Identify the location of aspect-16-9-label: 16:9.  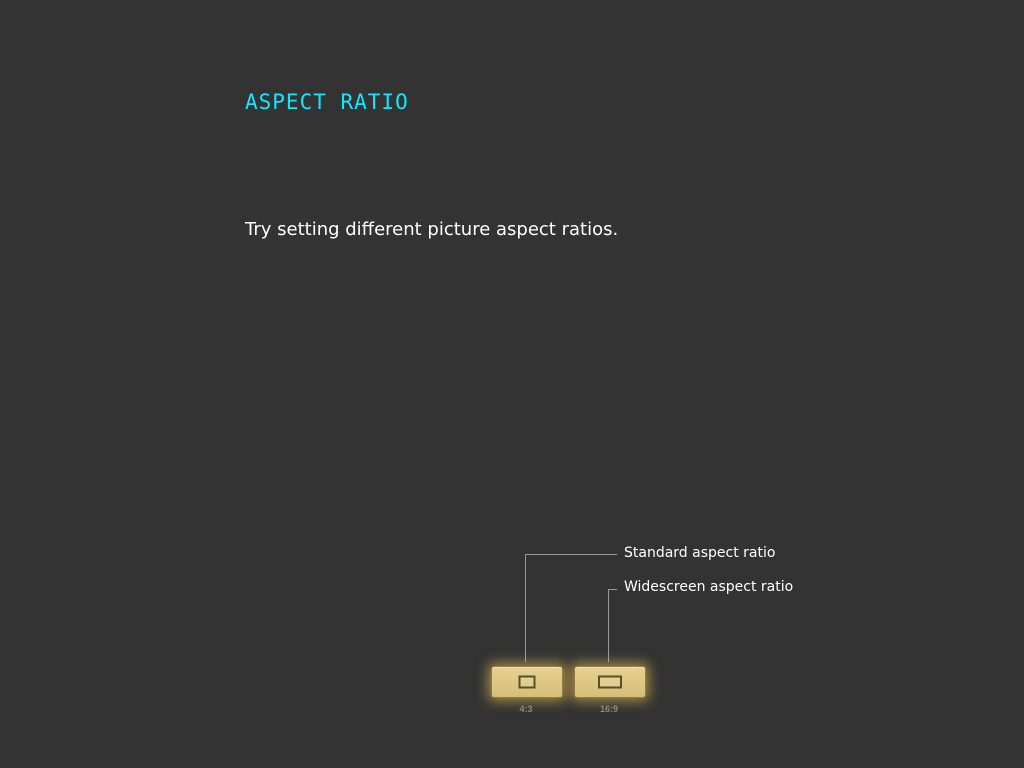
(608, 709).